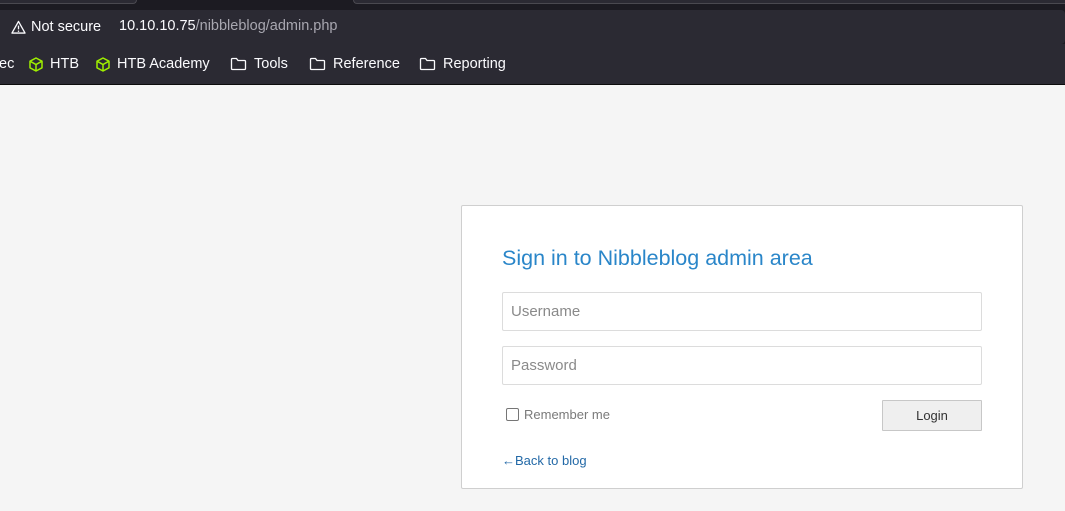  What do you see at coordinates (709, 2) in the screenshot?
I see `tab-edge-right` at bounding box center [709, 2].